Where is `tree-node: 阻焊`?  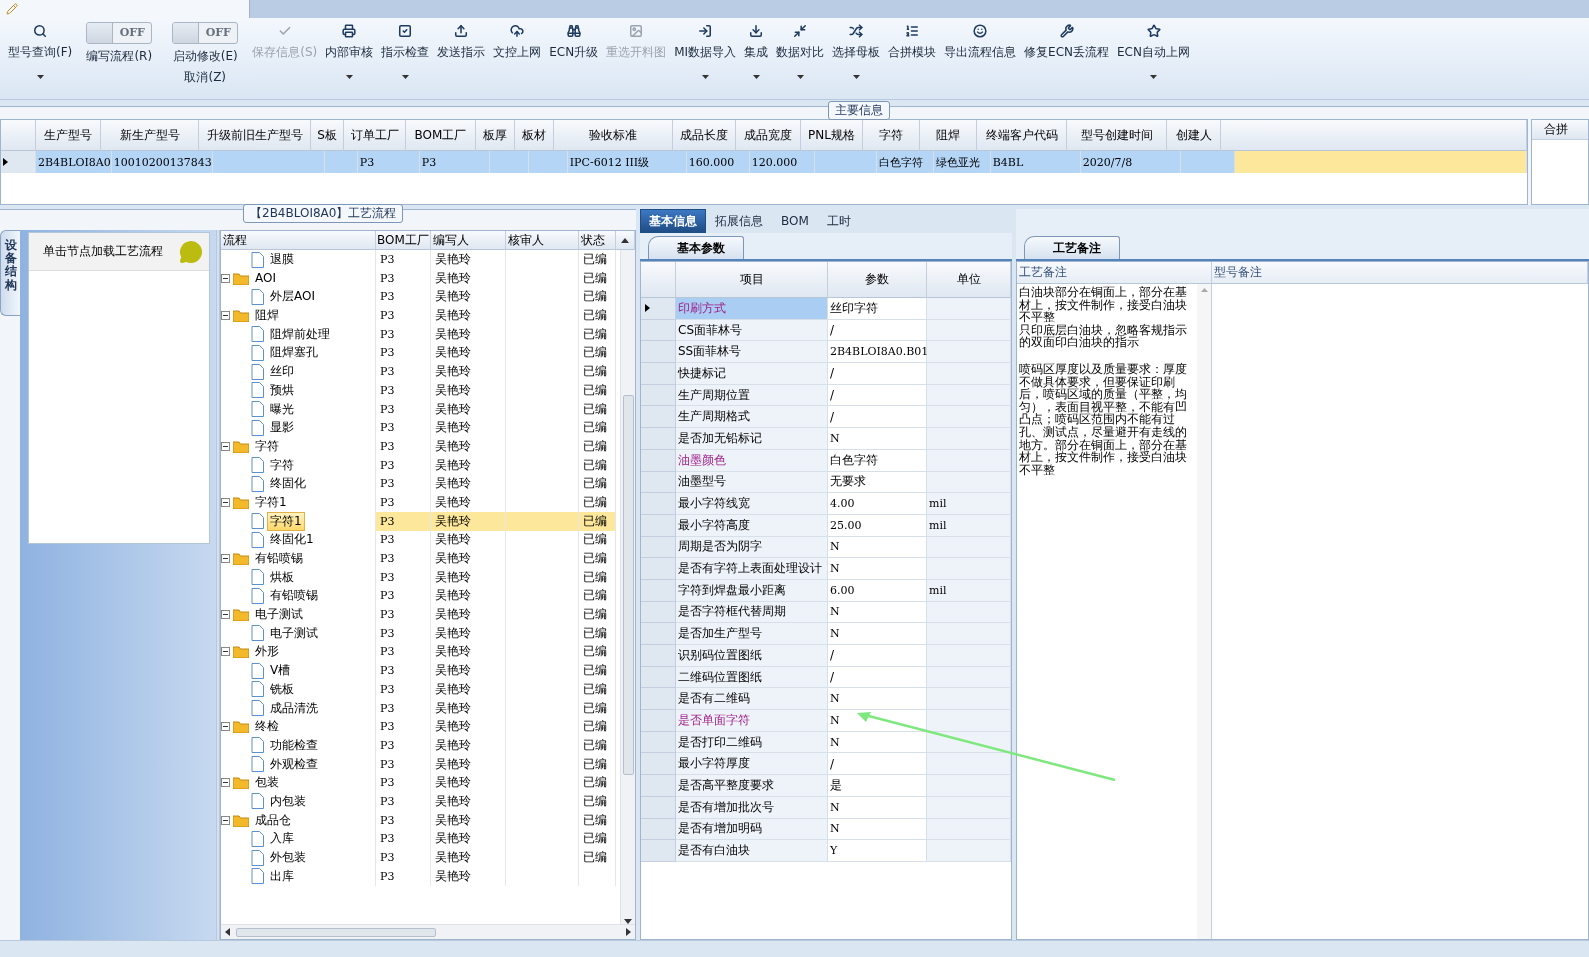 tree-node: 阻焊 is located at coordinates (267, 316).